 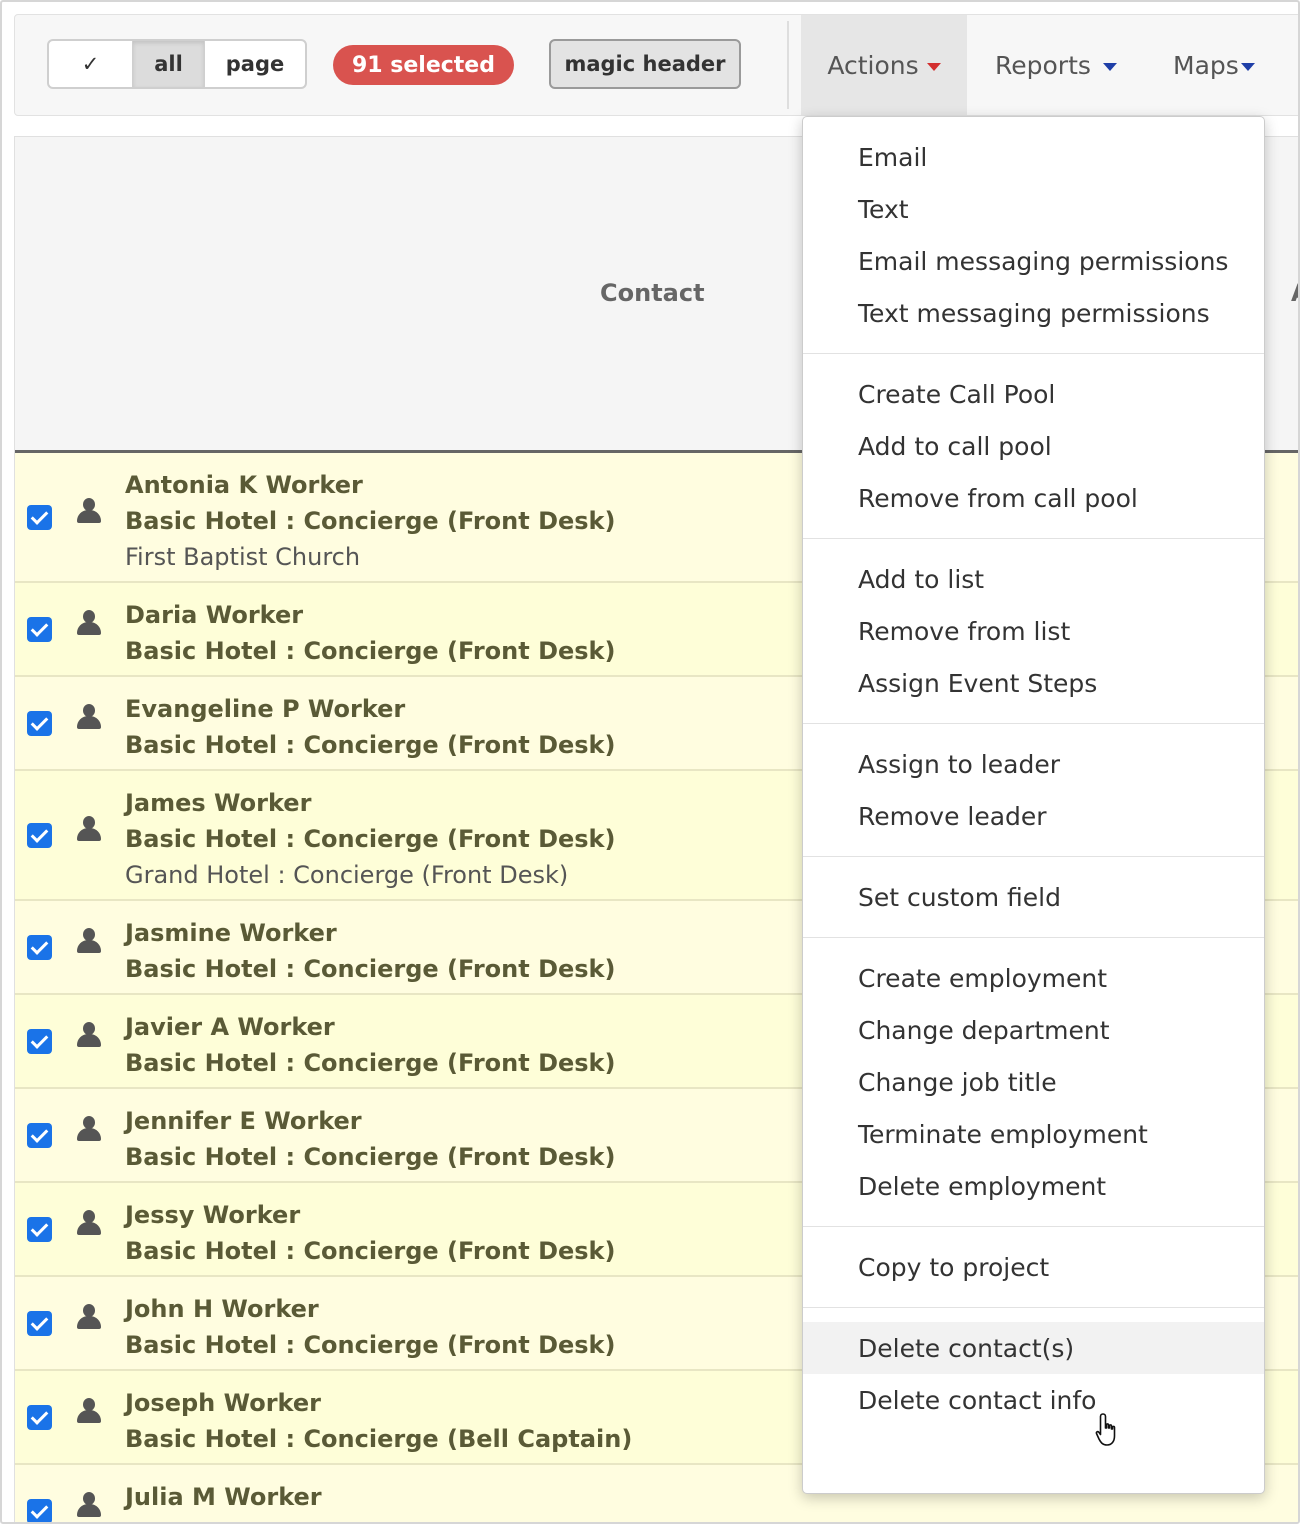 I want to click on contact-name: Julia M Worker, so click(x=370, y=1497).